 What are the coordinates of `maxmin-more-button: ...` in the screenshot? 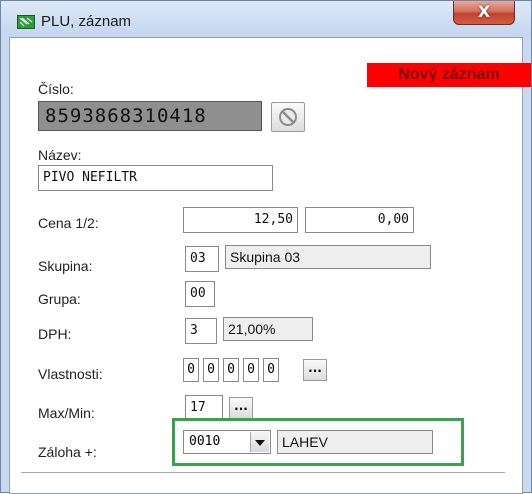 It's located at (241, 408).